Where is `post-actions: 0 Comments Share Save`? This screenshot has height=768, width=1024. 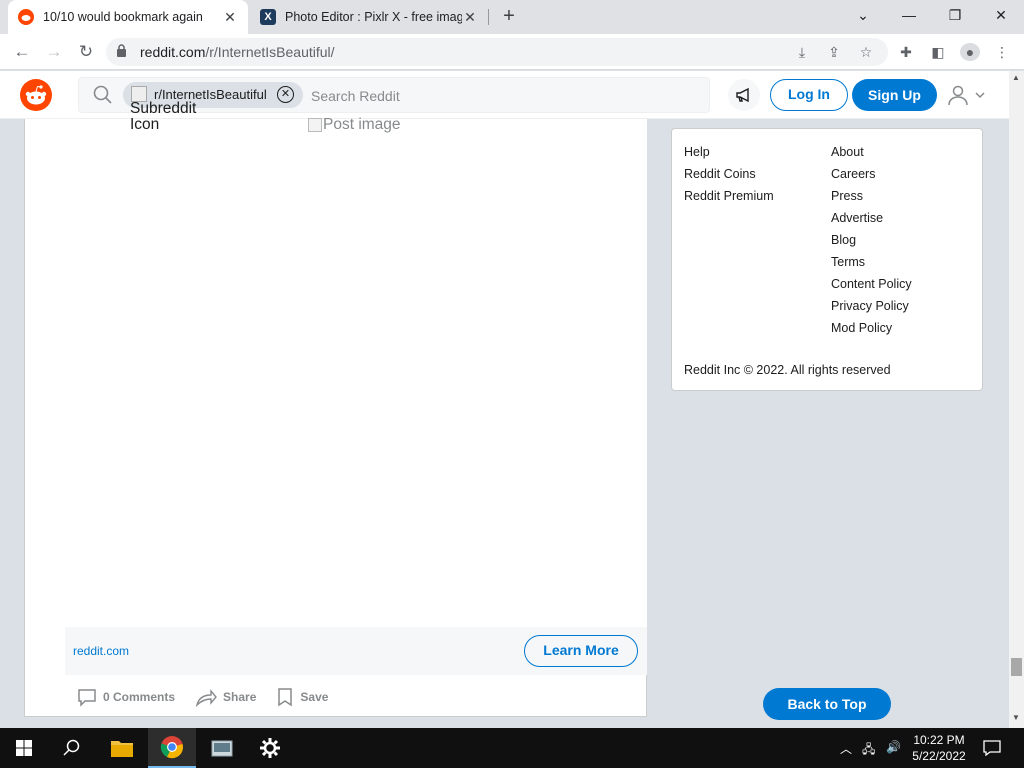
post-actions: 0 Comments Share Save is located at coordinates (212, 697).